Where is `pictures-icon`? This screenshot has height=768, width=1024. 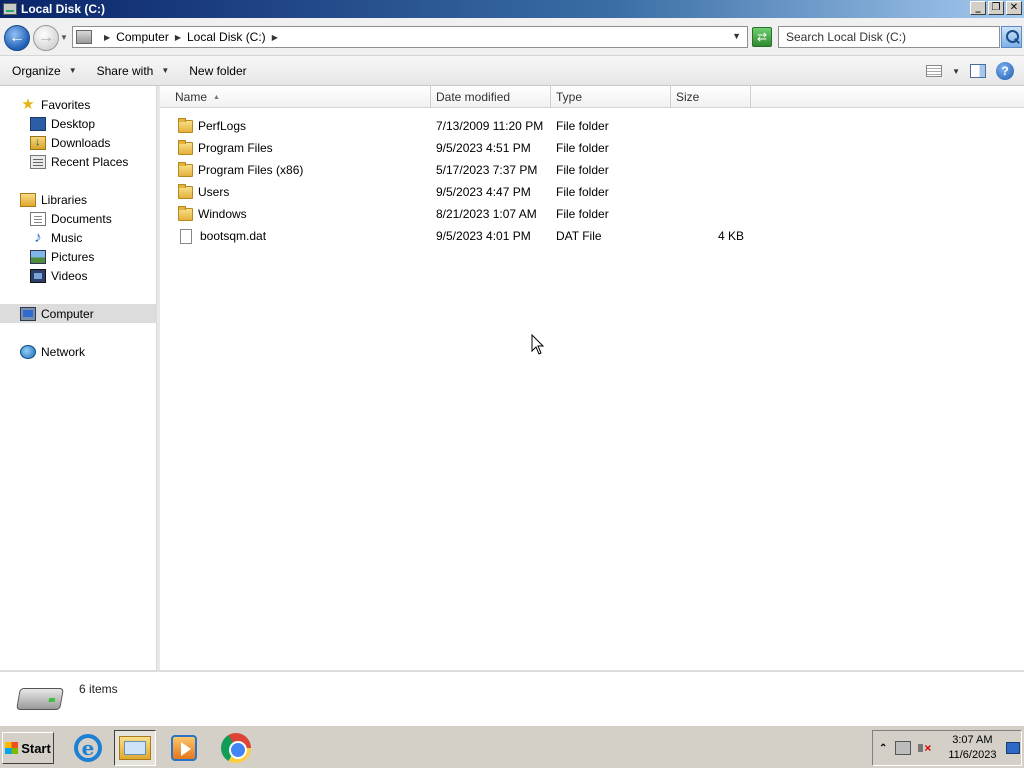 pictures-icon is located at coordinates (38, 256).